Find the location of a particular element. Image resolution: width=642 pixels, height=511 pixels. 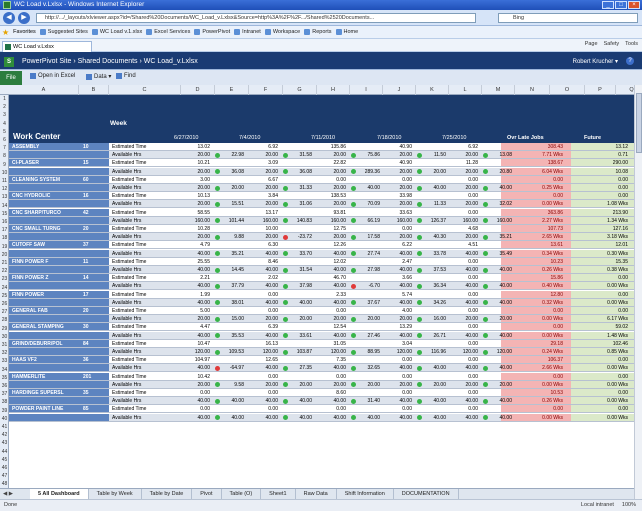

column-header: E is located at coordinates (232, 90).